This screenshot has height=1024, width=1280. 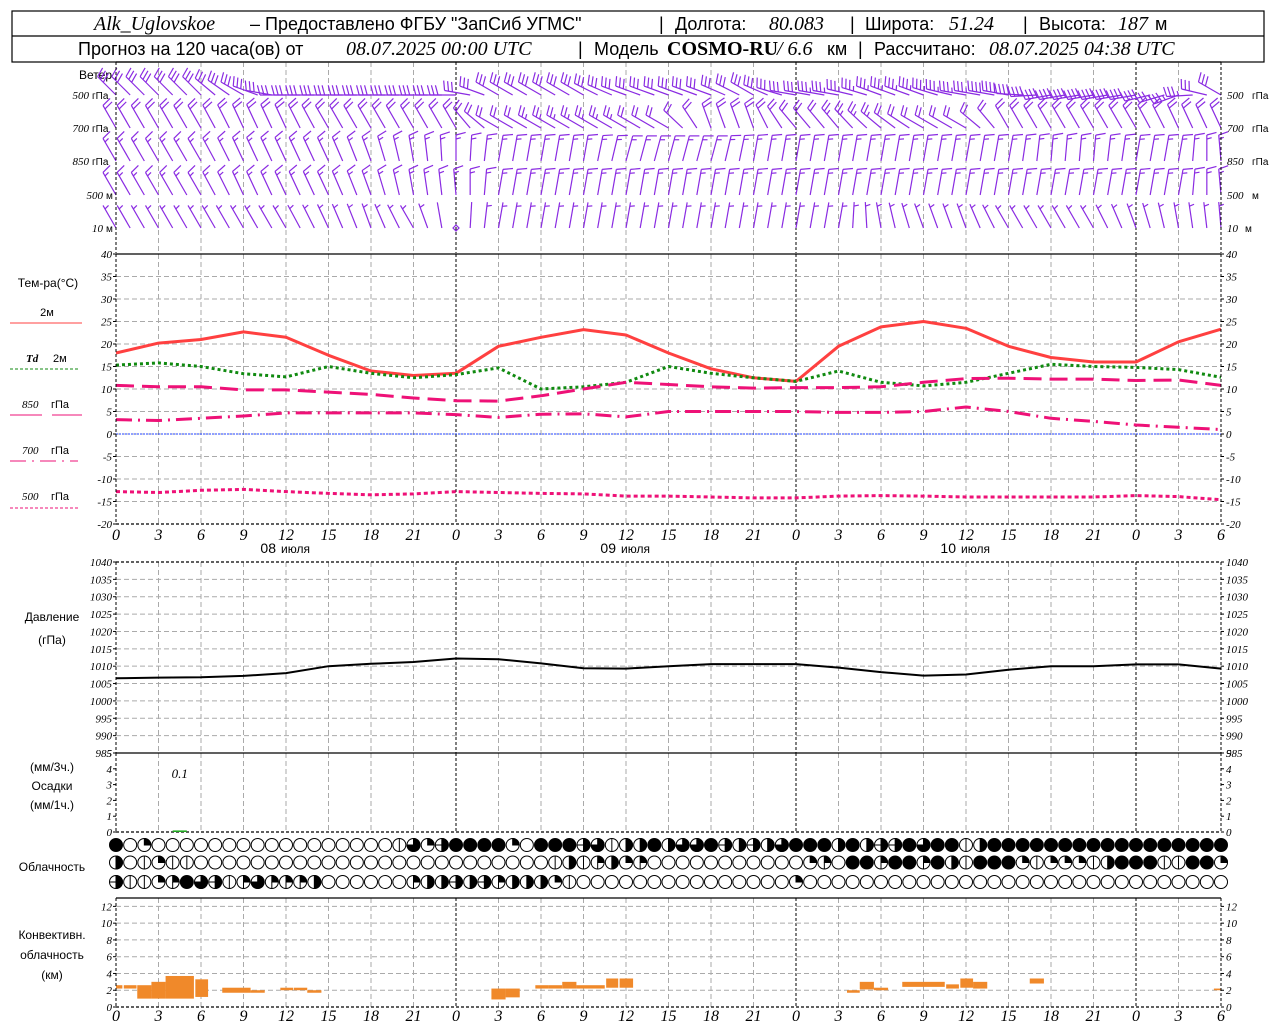 I want to click on temperature-tick-label-right: 0, so click(x=1229, y=435).